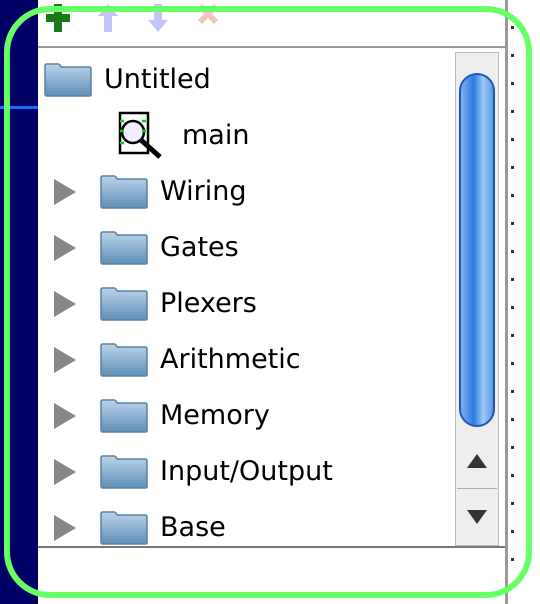 The width and height of the screenshot is (540, 604). Describe the element at coordinates (230, 359) in the screenshot. I see `item-label: Arithmetic` at that location.